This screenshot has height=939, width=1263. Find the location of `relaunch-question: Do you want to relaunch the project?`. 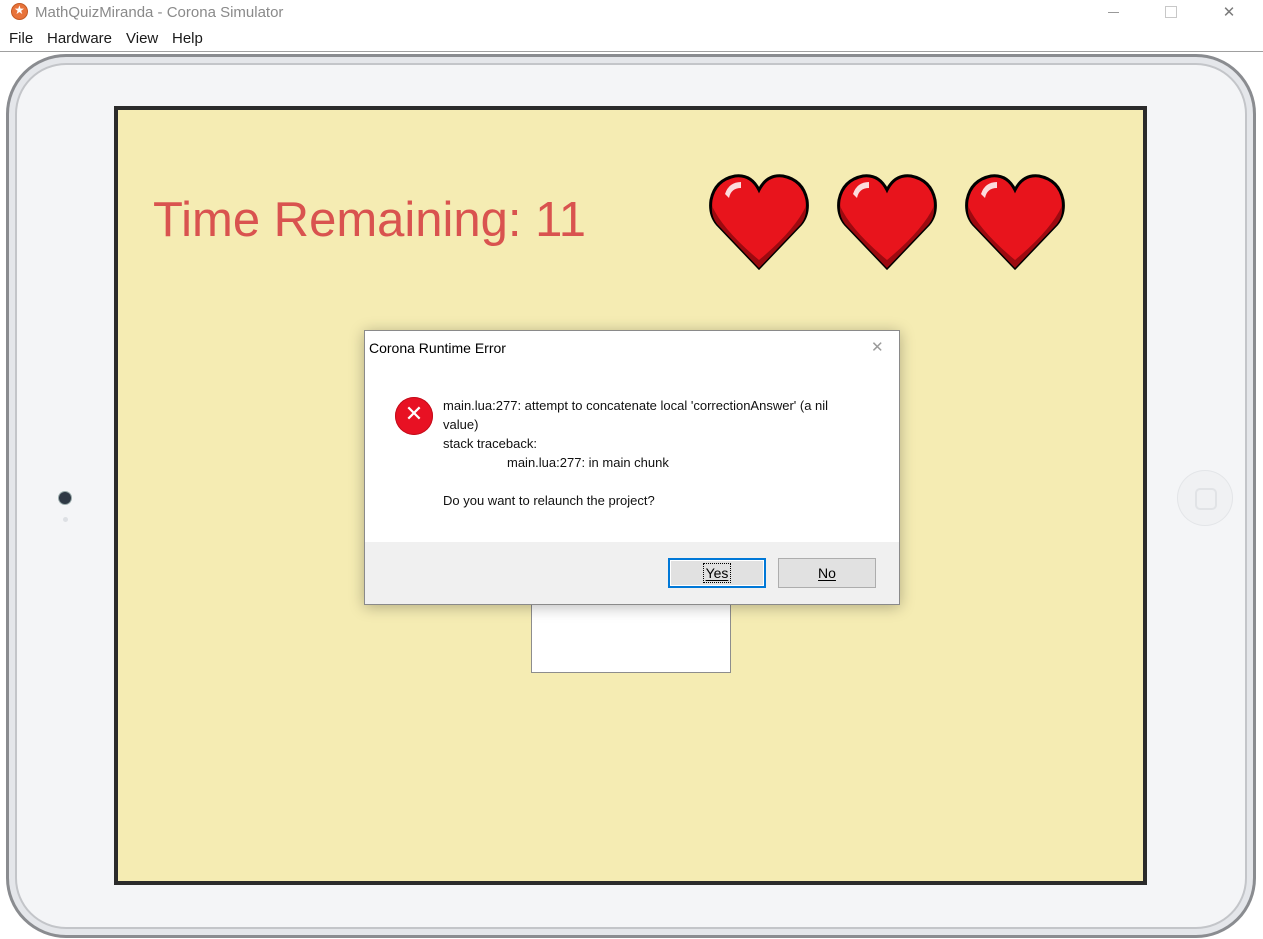

relaunch-question: Do you want to relaunch the project? is located at coordinates (549, 500).